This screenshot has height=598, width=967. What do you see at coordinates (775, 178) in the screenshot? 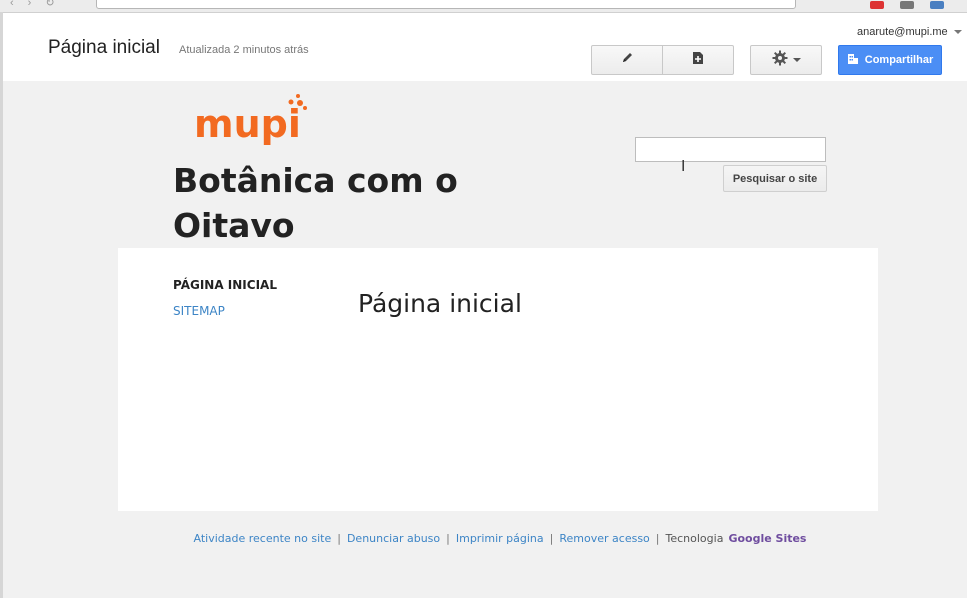
I see `site-search-button: Pesquisar o site` at bounding box center [775, 178].